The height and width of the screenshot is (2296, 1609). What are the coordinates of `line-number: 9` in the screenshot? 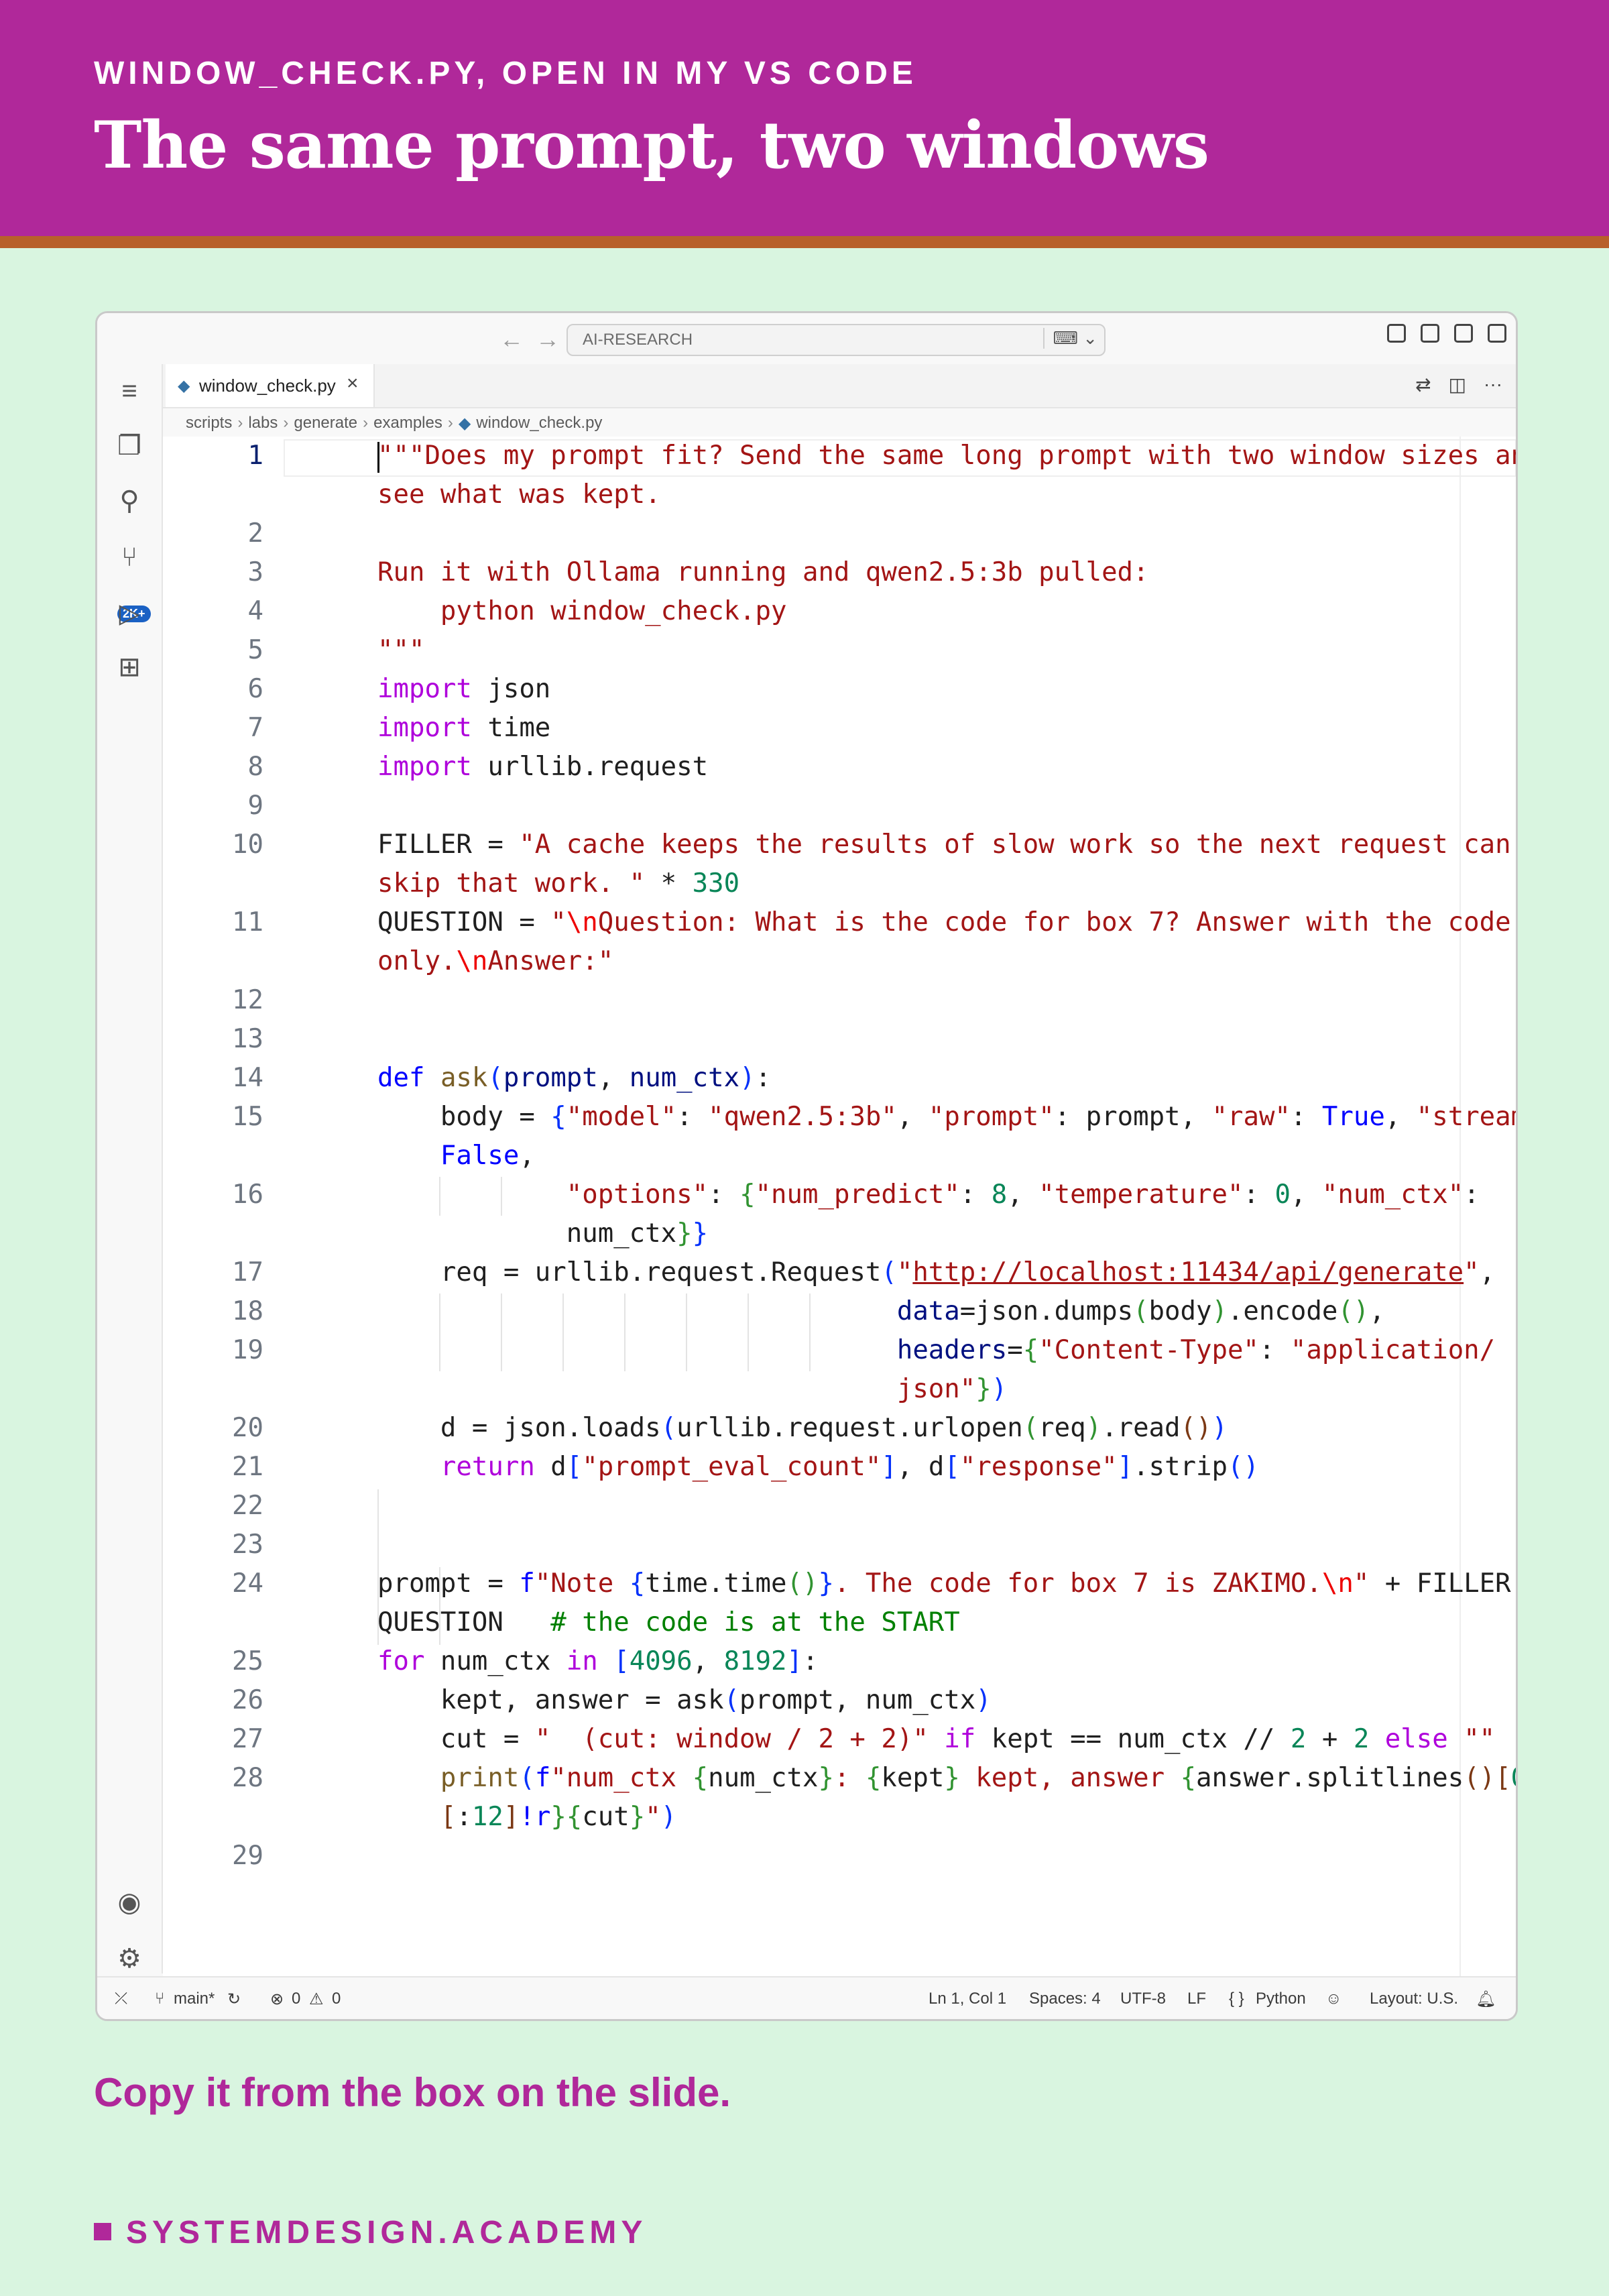 It's located at (255, 806).